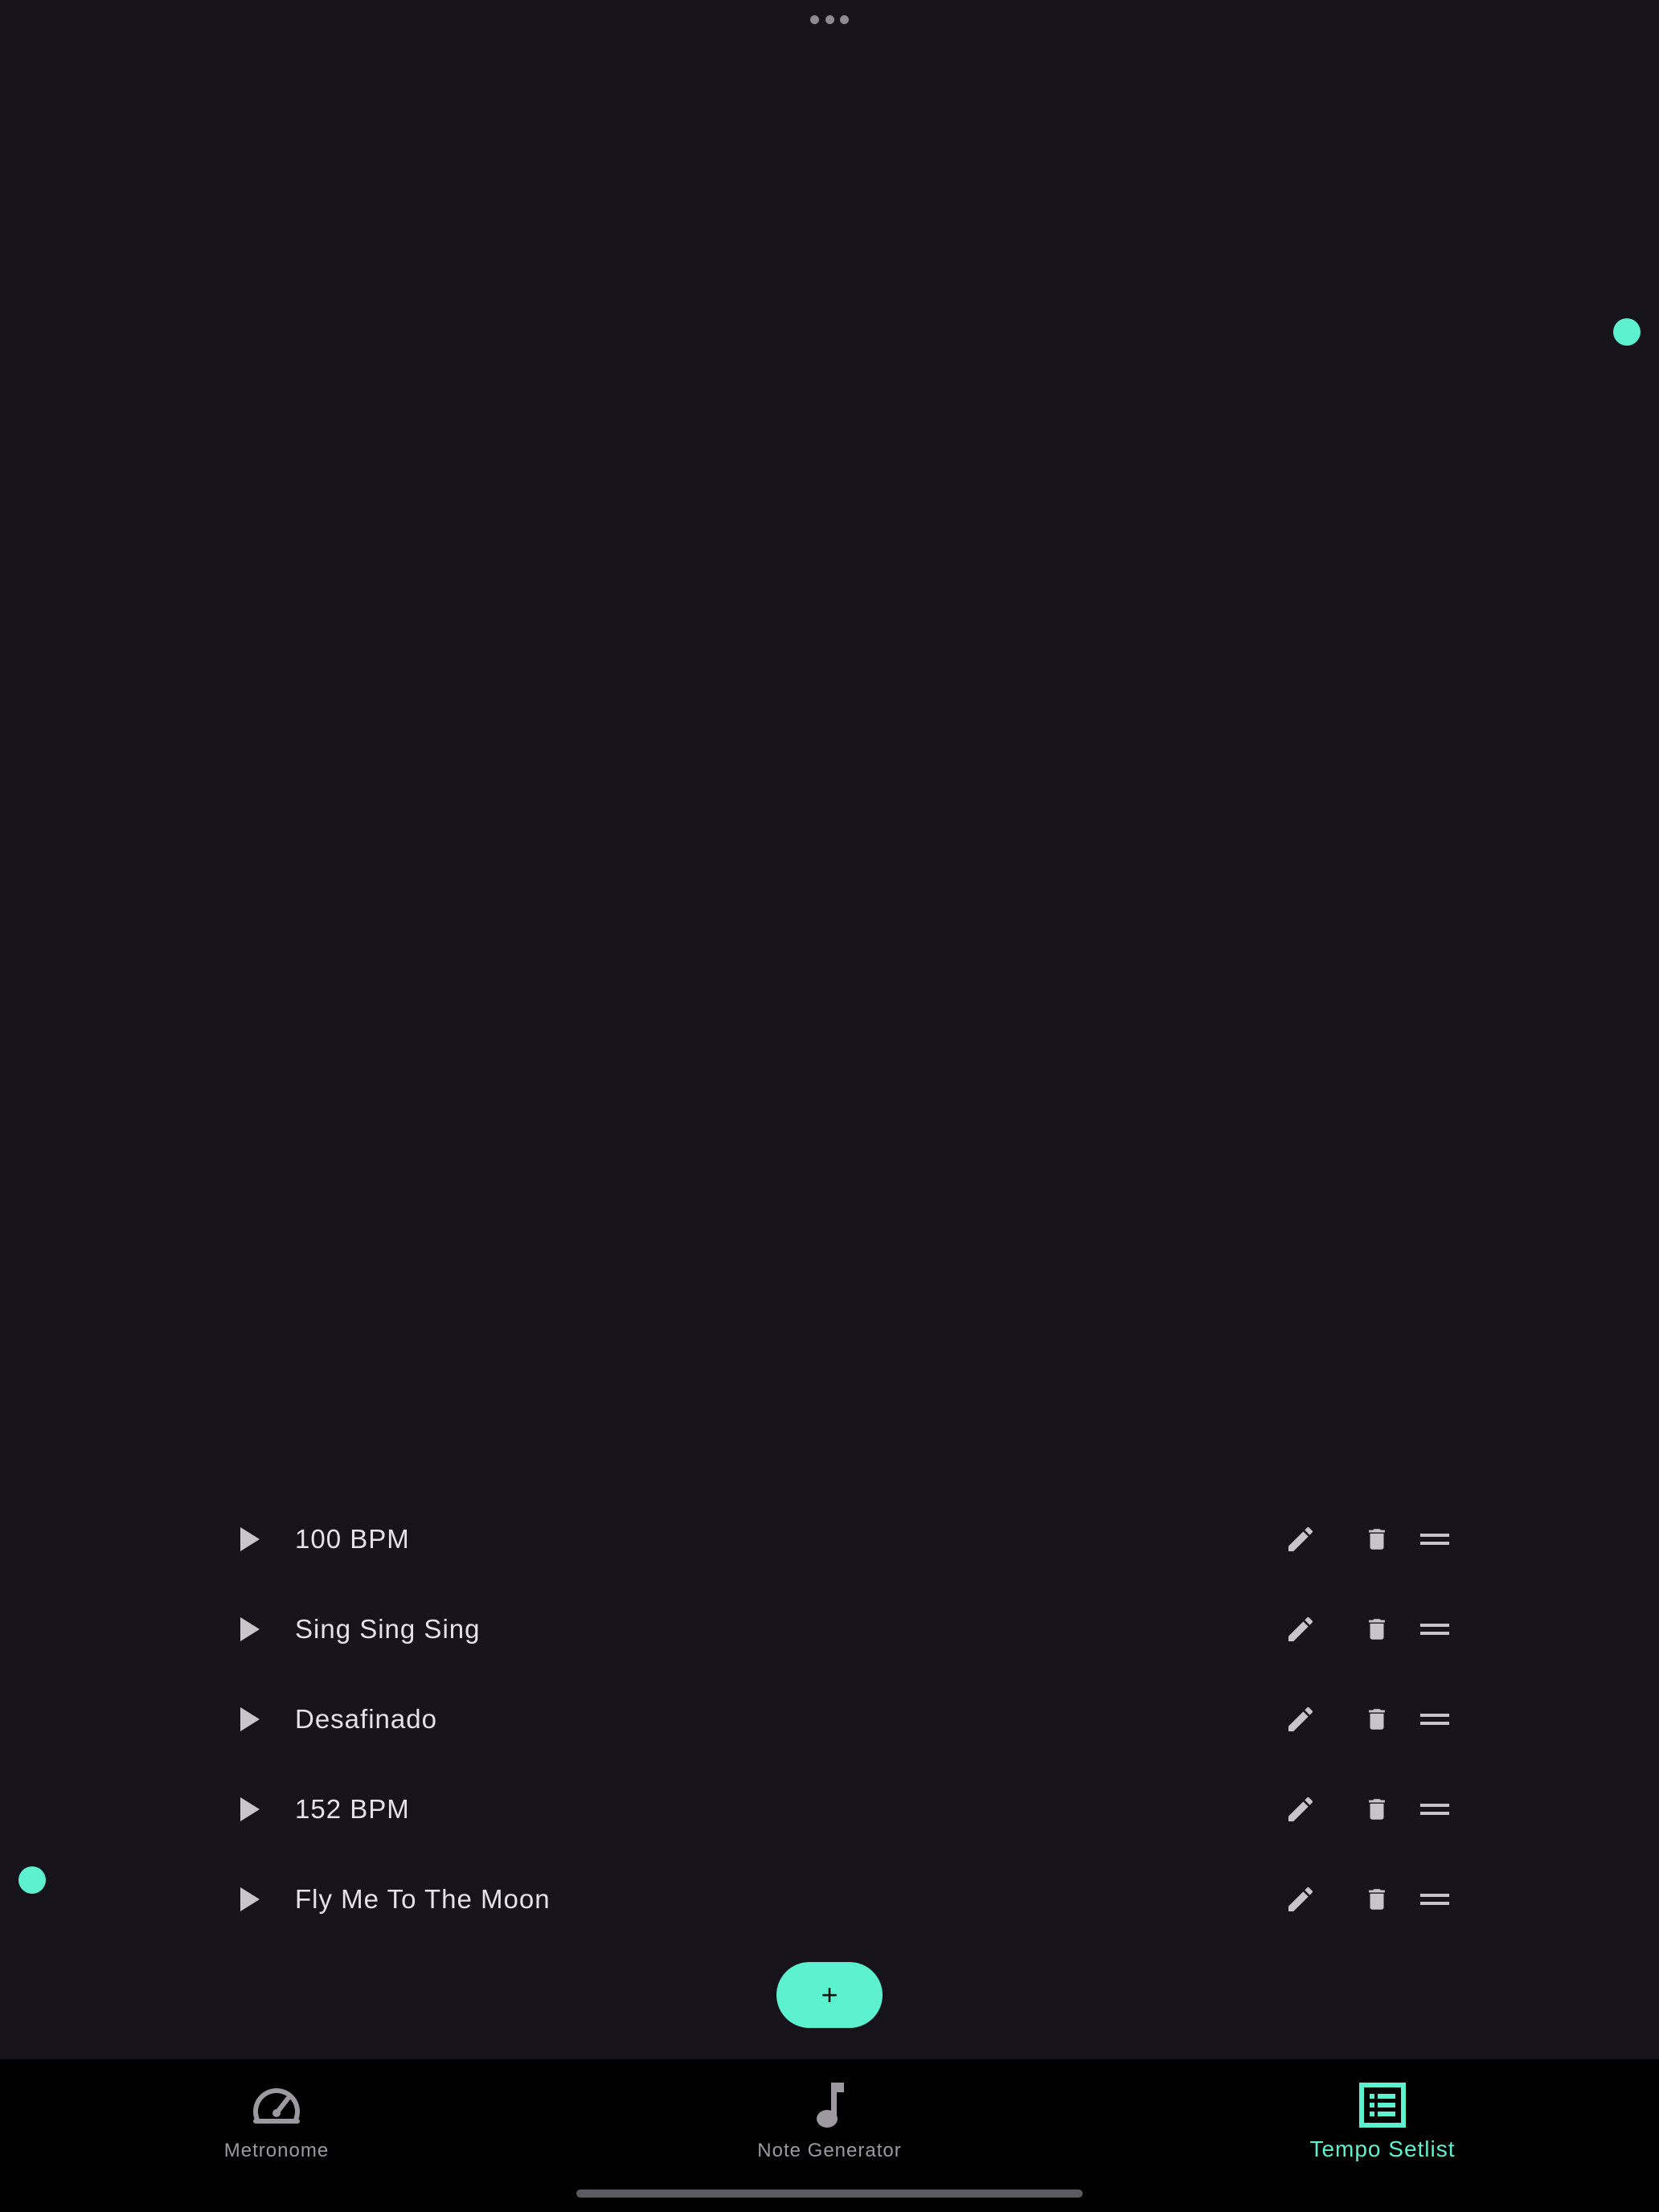 The width and height of the screenshot is (1659, 2212). I want to click on music-note-icon, so click(829, 2105).